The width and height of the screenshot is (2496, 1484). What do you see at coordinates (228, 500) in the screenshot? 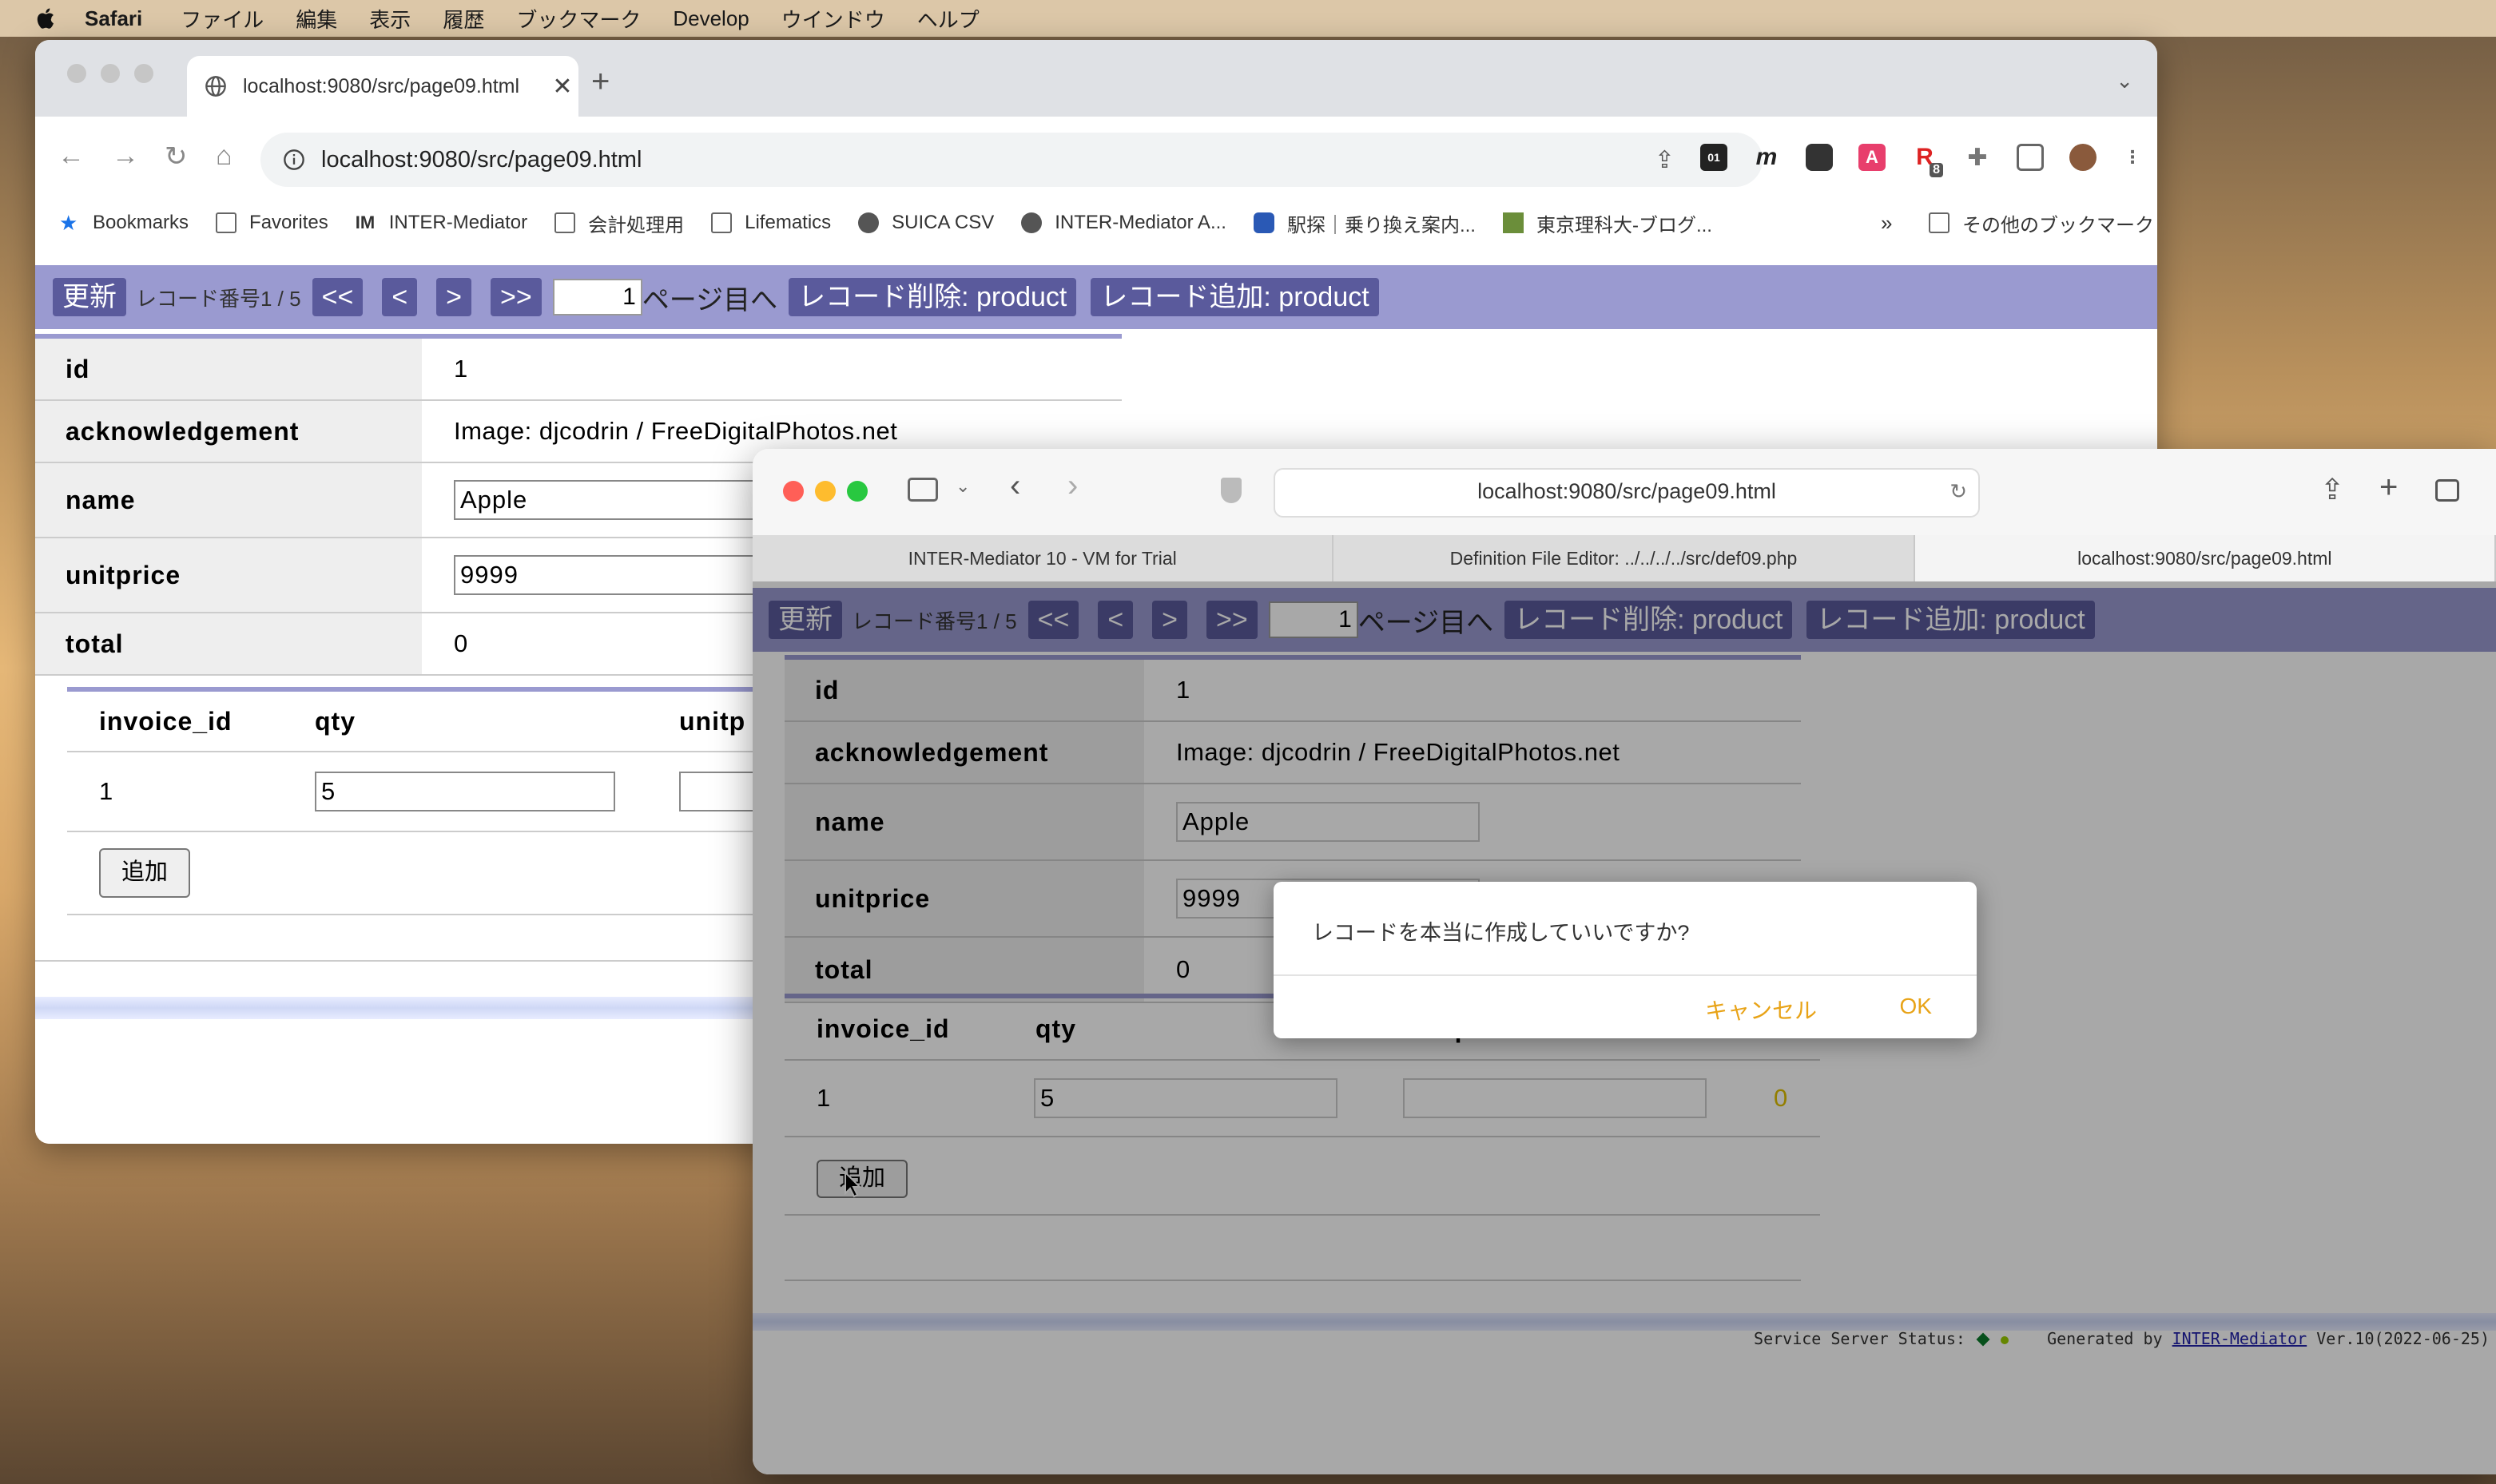
I see `field-label: name` at bounding box center [228, 500].